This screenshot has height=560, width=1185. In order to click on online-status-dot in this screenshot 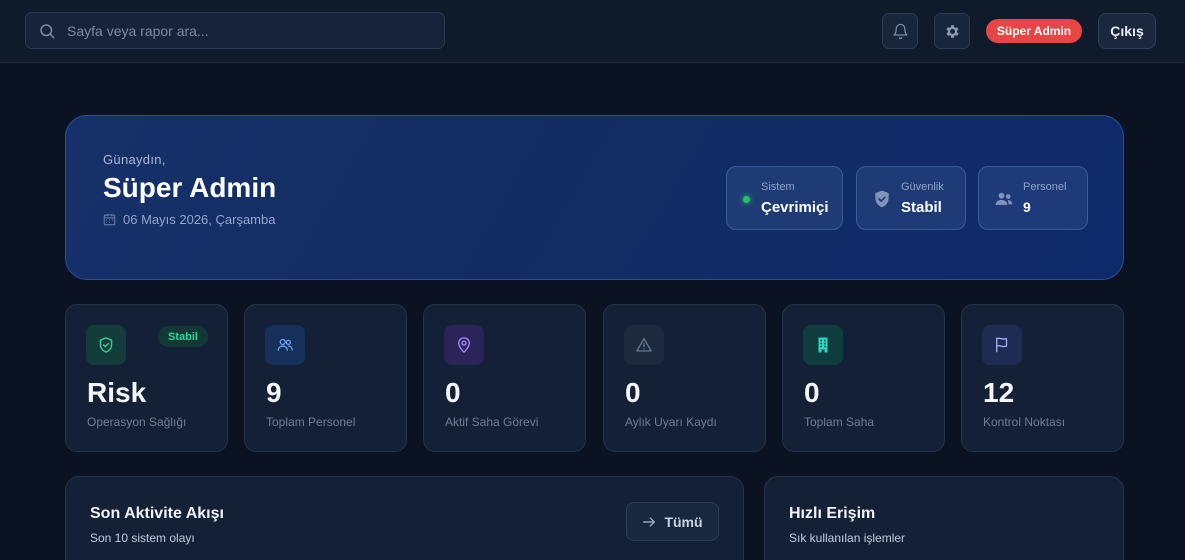, I will do `click(746, 199)`.